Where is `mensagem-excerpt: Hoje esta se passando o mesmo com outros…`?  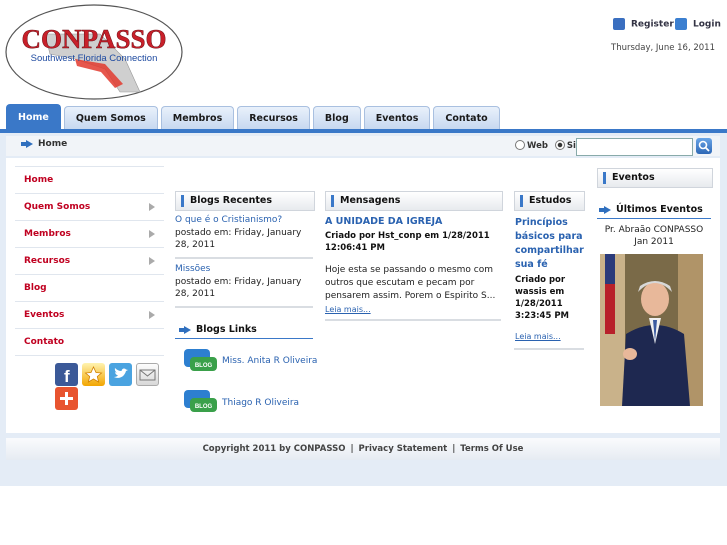
mensagem-excerpt: Hoje esta se passando o mesmo com outros… is located at coordinates (413, 290).